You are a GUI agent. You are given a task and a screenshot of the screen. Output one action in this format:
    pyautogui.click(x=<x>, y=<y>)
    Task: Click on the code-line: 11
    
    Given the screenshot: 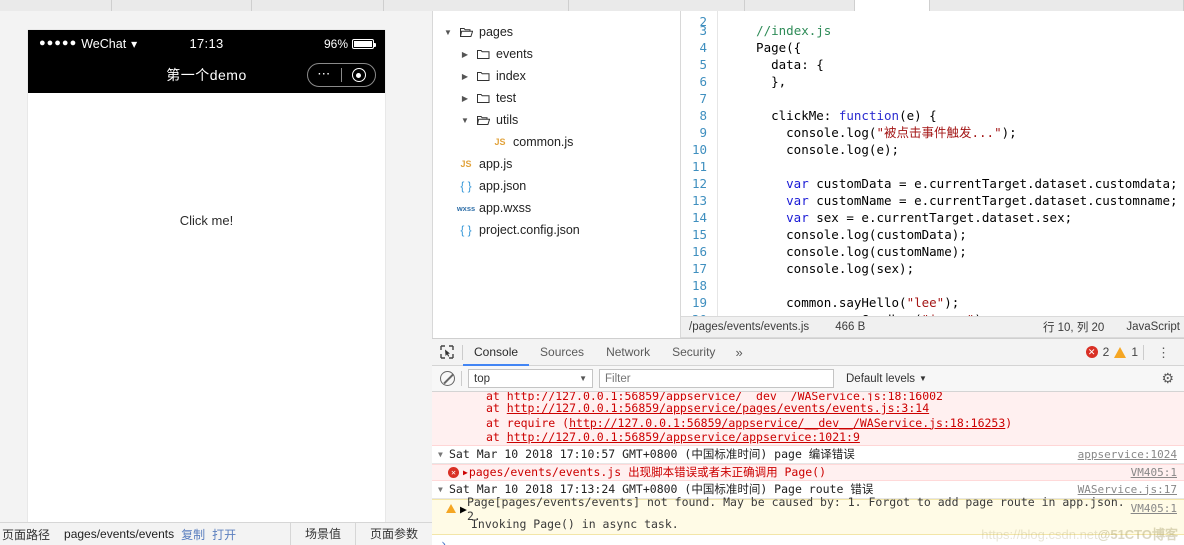 What is the action you would take?
    pyautogui.click(x=932, y=165)
    